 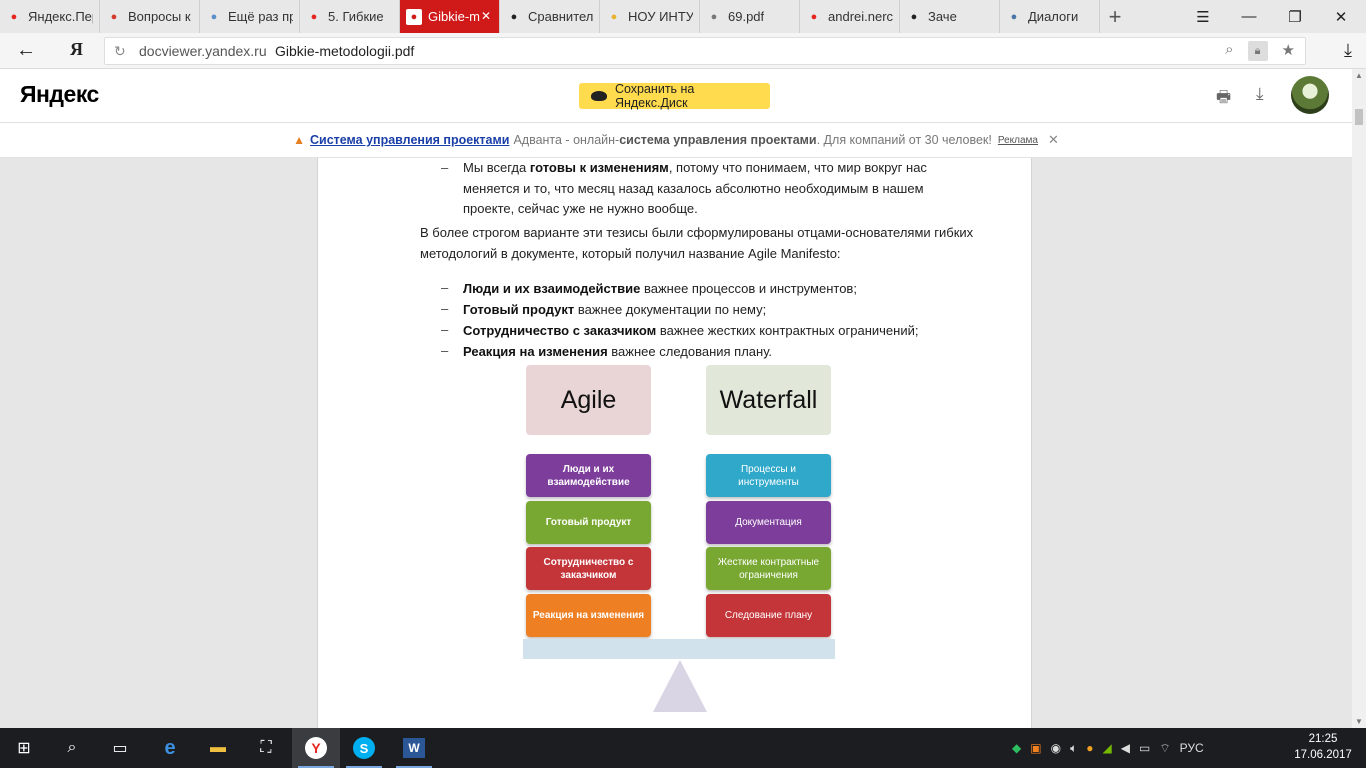 I want to click on tab: ● Диалоги, so click(x=1050, y=16).